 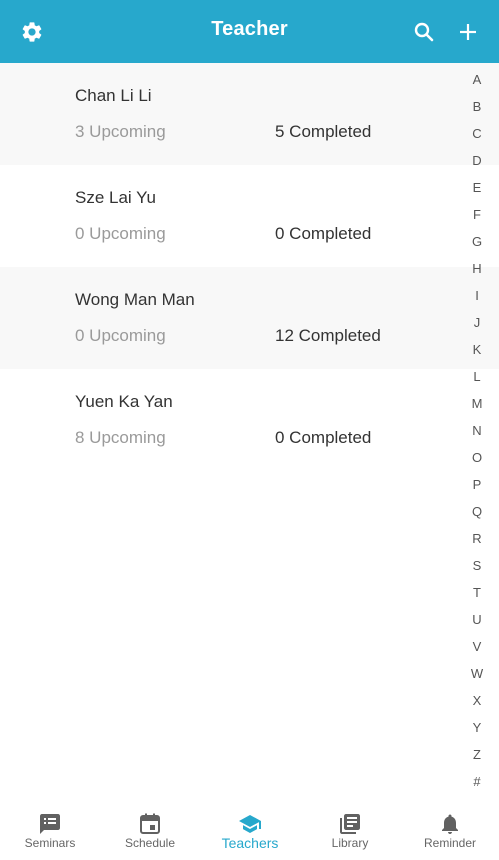 I want to click on tab-label: Library, so click(x=350, y=843).